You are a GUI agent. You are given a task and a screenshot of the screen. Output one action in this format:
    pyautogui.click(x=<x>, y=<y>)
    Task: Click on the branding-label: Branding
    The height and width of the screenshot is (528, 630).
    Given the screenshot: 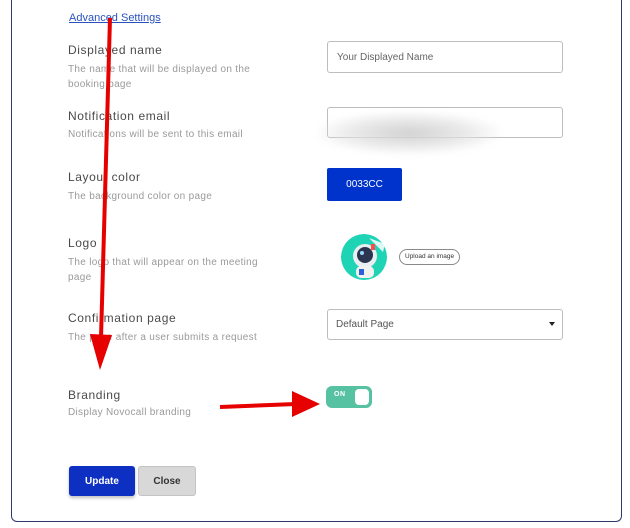 What is the action you would take?
    pyautogui.click(x=94, y=395)
    